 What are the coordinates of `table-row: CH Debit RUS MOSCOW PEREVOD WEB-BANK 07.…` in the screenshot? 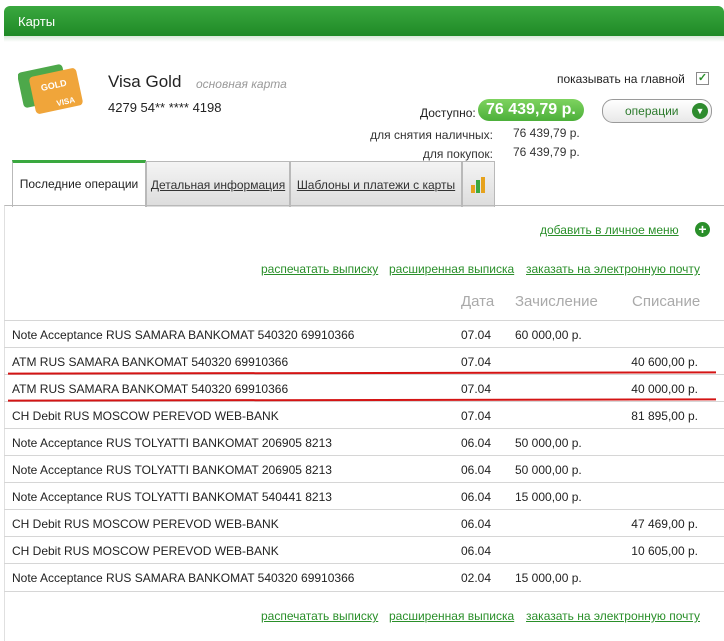 It's located at (364, 415).